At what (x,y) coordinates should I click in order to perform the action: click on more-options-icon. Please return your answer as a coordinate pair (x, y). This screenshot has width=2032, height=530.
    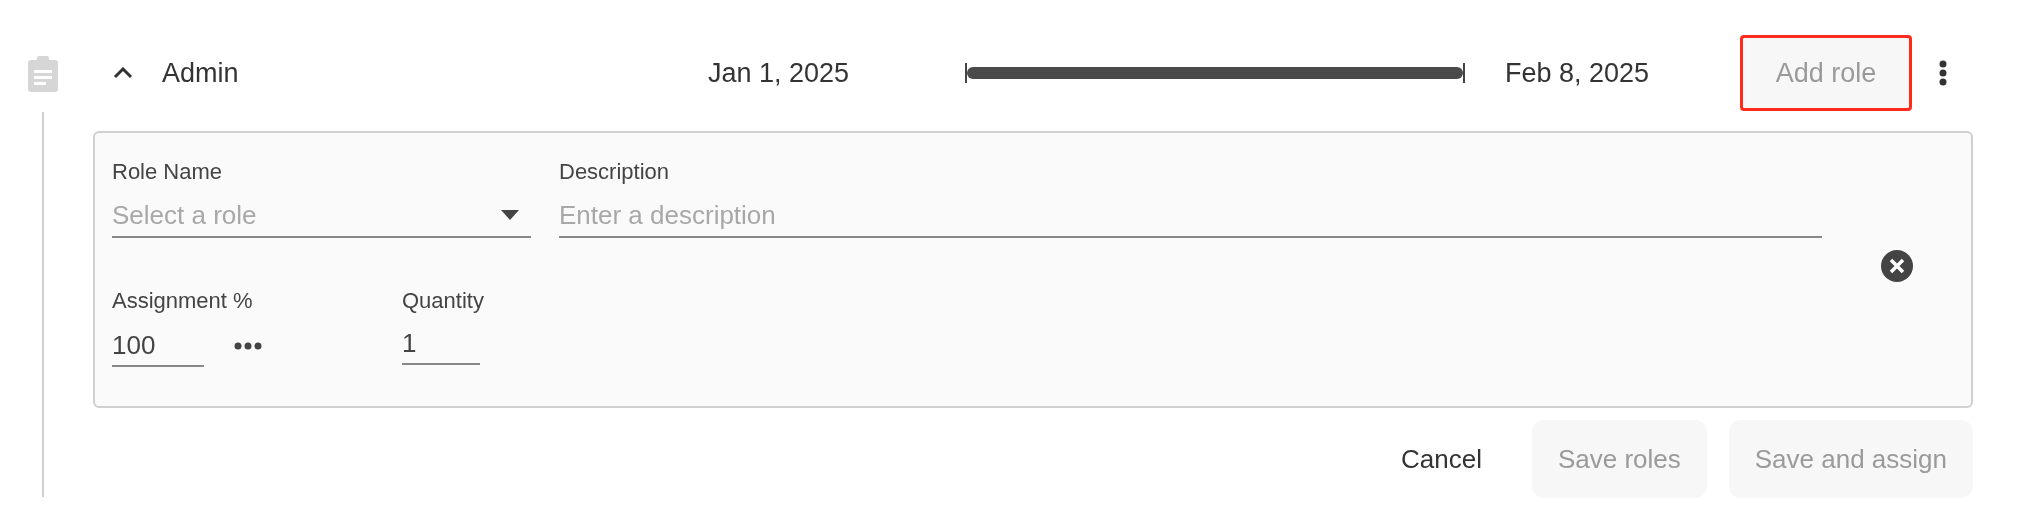
    Looking at the image, I should click on (1942, 73).